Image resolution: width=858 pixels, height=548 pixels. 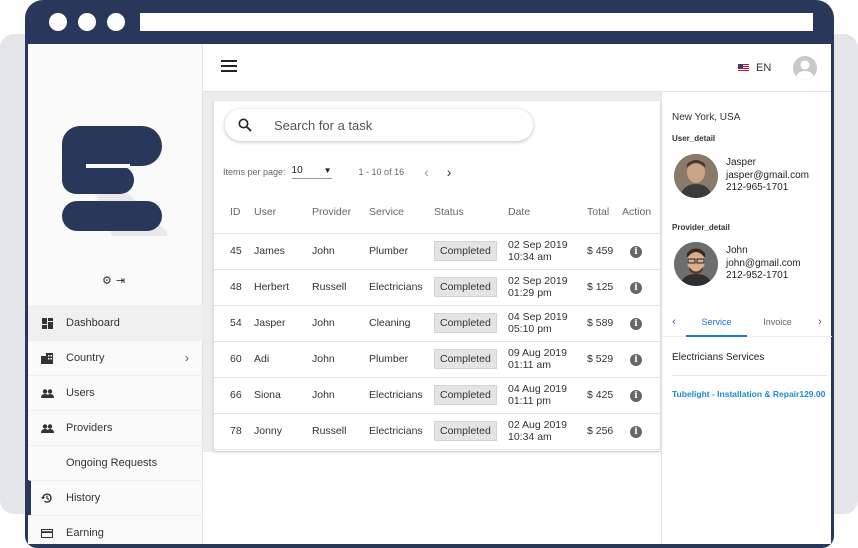 I want to click on sidebar-tools: ⚙ ⇥, so click(x=113, y=280).